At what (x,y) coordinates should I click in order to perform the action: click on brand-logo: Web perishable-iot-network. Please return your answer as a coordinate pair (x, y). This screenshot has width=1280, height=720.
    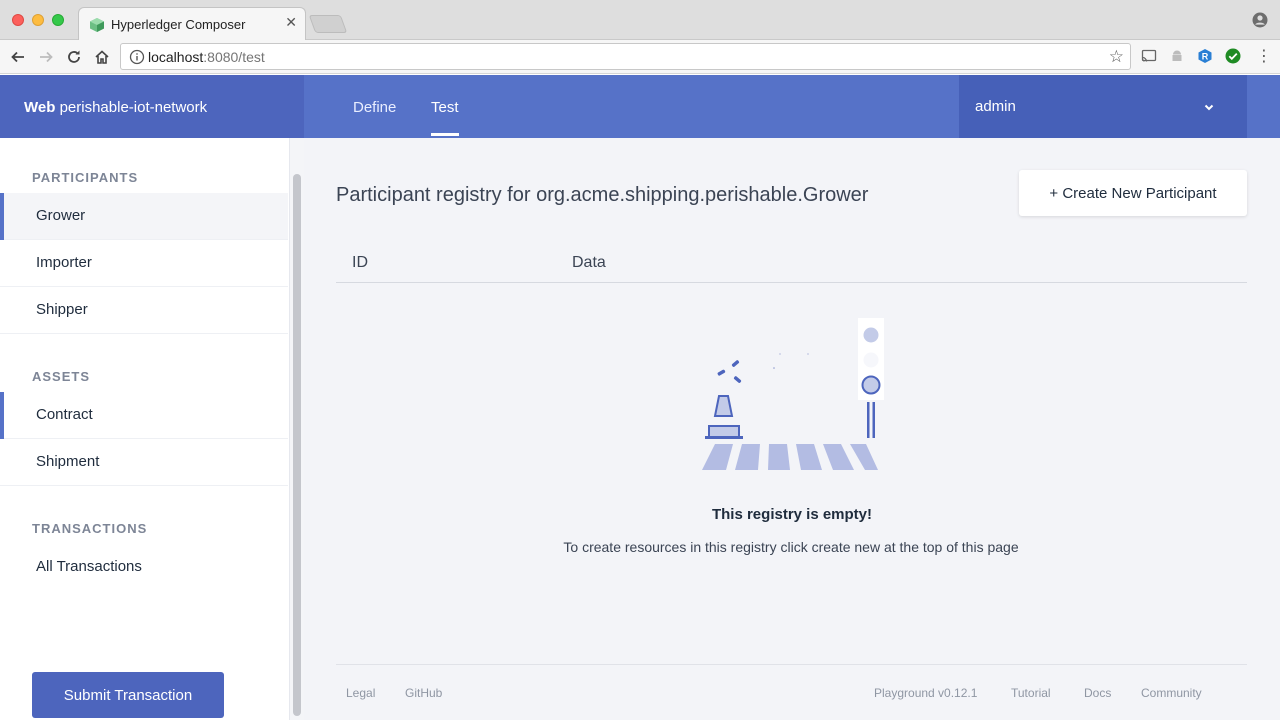
    Looking at the image, I should click on (152, 106).